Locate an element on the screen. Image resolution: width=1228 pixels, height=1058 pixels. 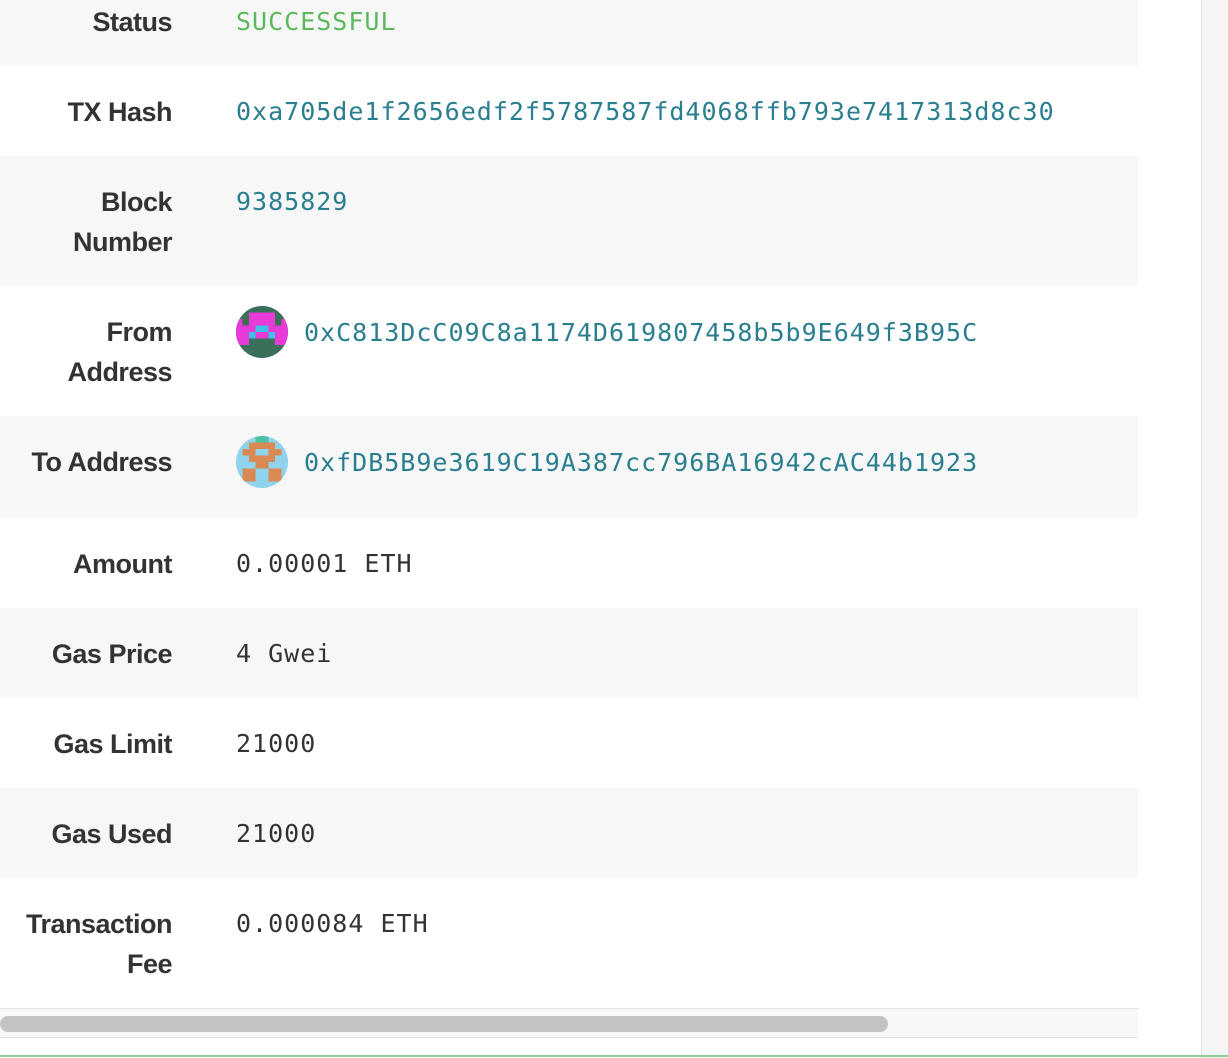
transaction-fee-value: 0.000084 ETH is located at coordinates (332, 923).